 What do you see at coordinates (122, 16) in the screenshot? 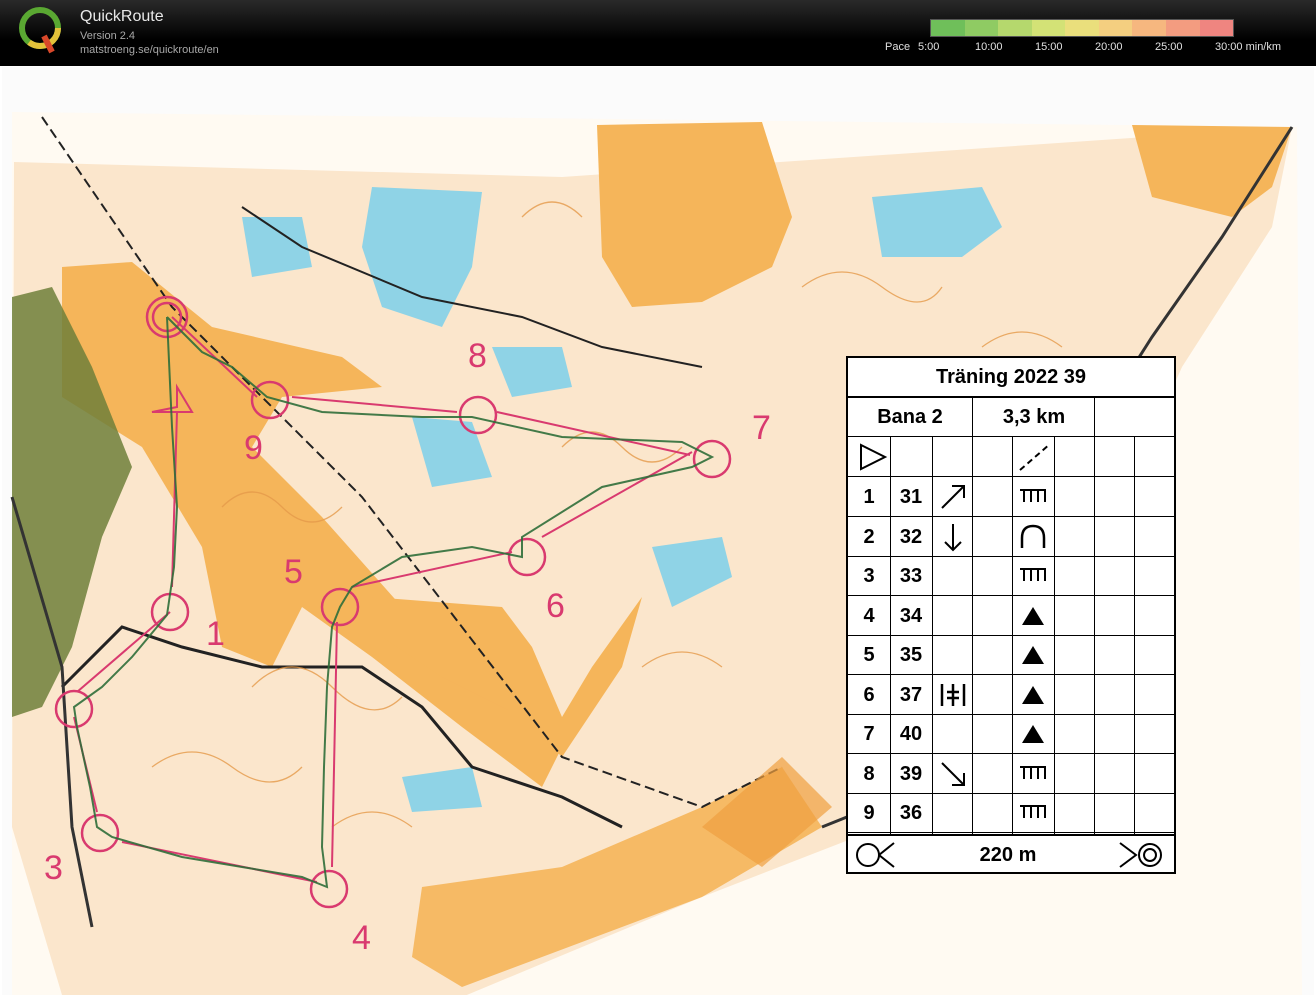
I see `app-title: QuickRoute` at bounding box center [122, 16].